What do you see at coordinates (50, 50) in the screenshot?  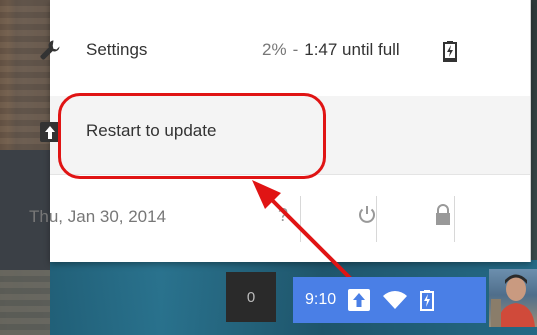 I see `wrench-icon` at bounding box center [50, 50].